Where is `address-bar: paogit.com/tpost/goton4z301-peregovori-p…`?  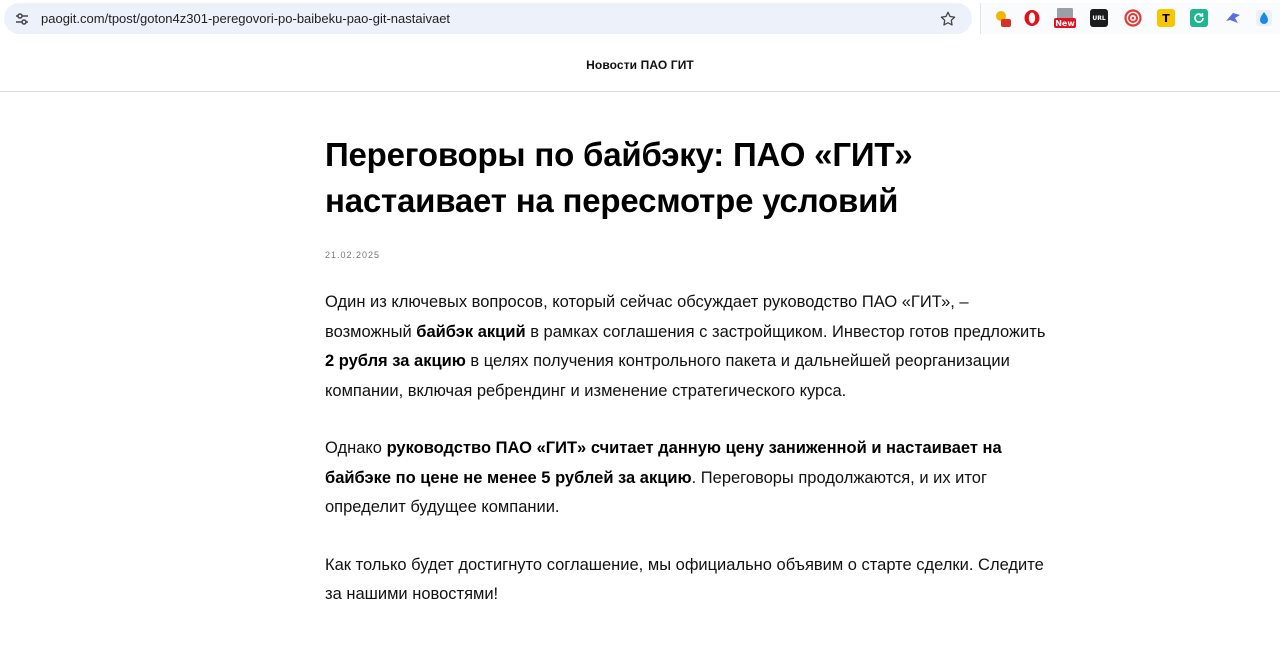 address-bar: paogit.com/tpost/goton4z301-peregovori-p… is located at coordinates (488, 18).